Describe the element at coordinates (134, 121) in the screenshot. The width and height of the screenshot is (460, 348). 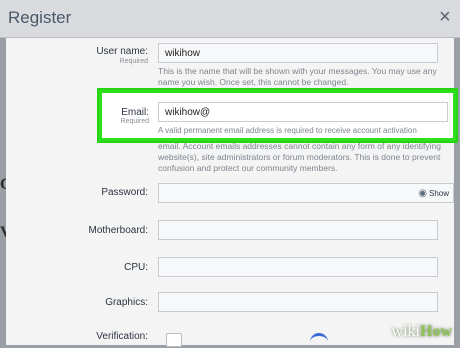
I see `email-required: Required` at that location.